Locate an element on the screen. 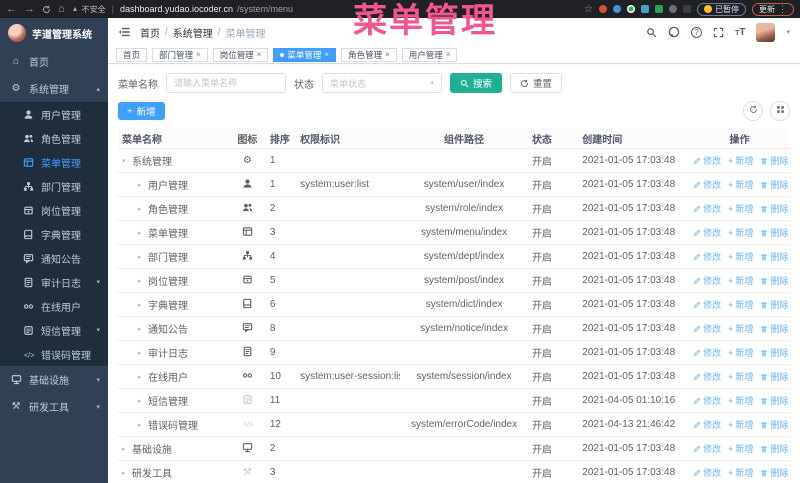 The image size is (800, 483). github-icon is located at coordinates (674, 32).